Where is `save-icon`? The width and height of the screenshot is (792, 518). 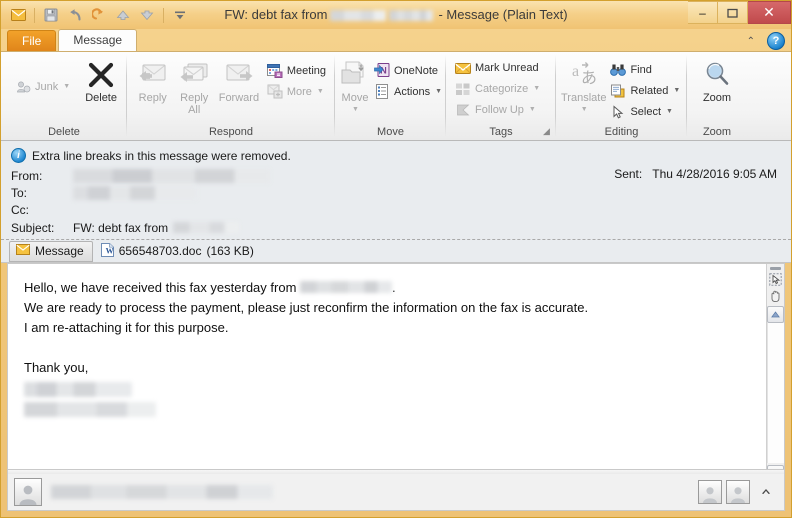 save-icon is located at coordinates (51, 15).